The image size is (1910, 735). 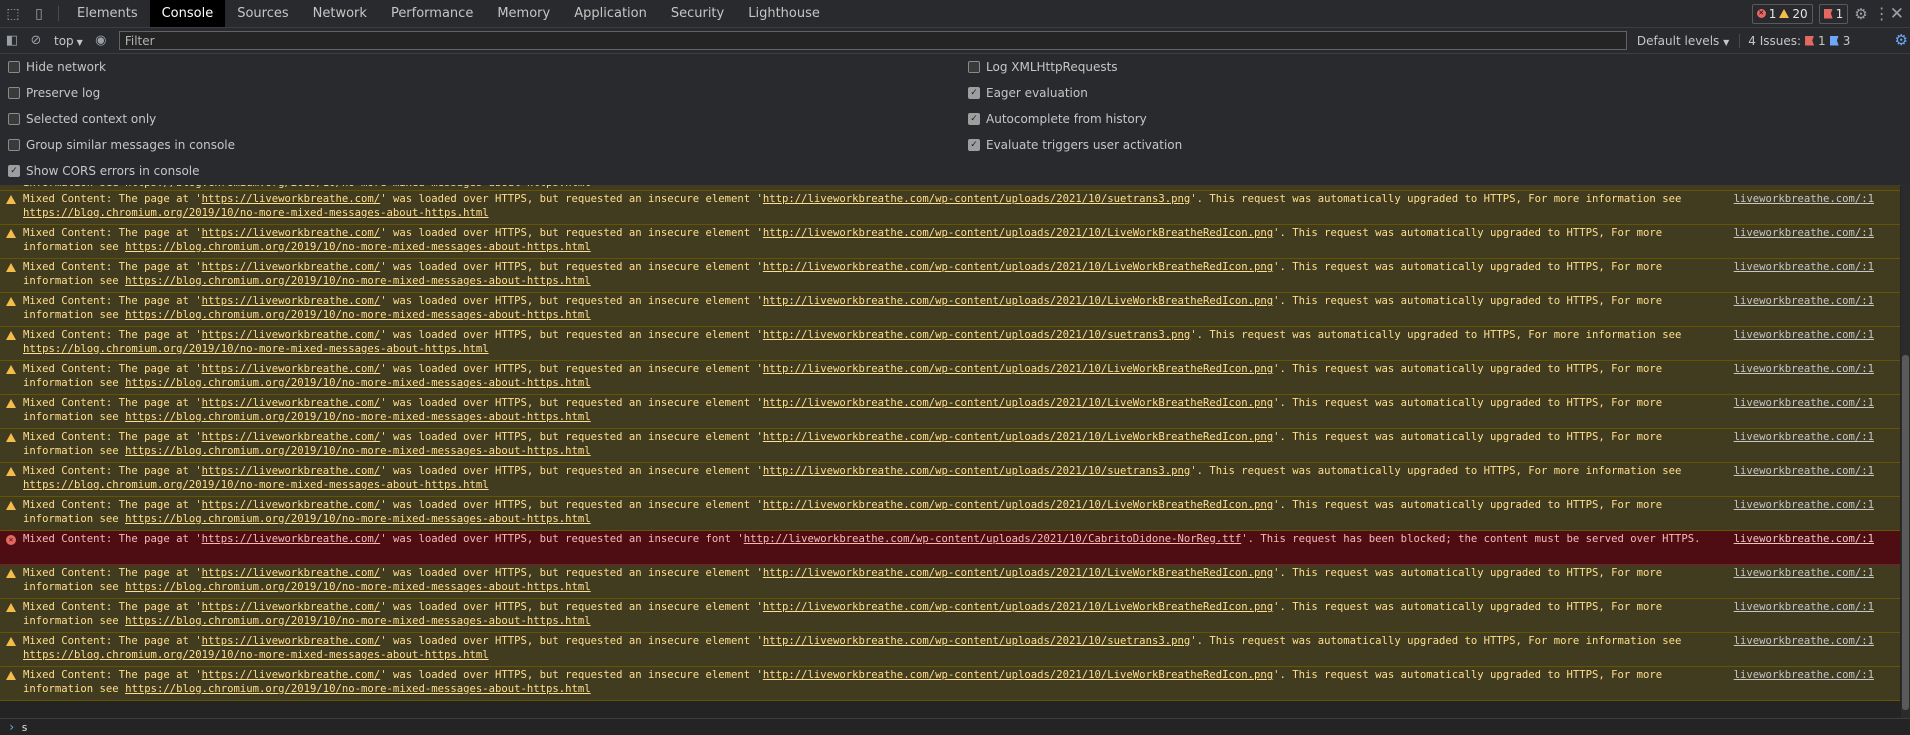 What do you see at coordinates (955, 726) in the screenshot?
I see `console-prompt: › s` at bounding box center [955, 726].